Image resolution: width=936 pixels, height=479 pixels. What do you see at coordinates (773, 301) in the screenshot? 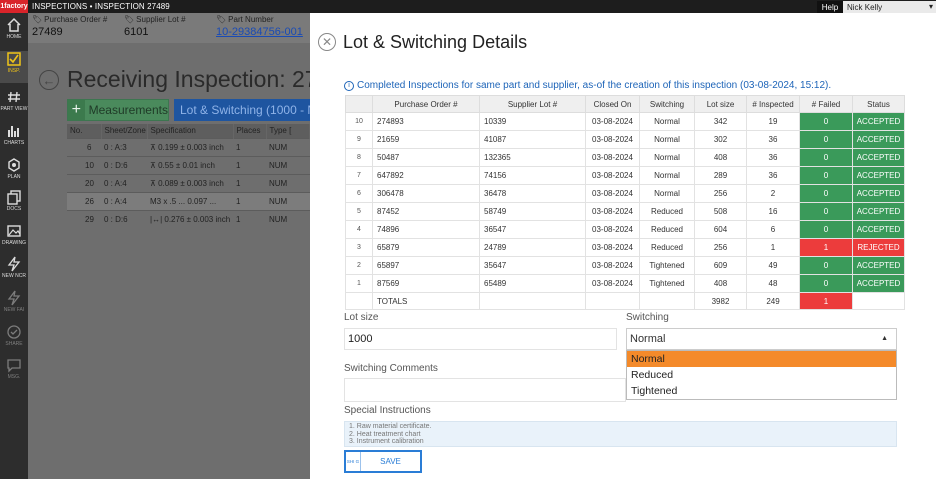
I see `cell: 249` at bounding box center [773, 301].